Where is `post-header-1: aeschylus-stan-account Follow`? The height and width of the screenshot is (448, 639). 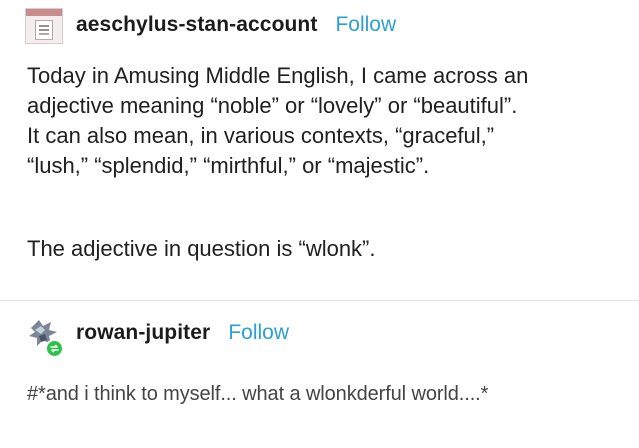
post-header-1: aeschylus-stan-account Follow is located at coordinates (236, 25).